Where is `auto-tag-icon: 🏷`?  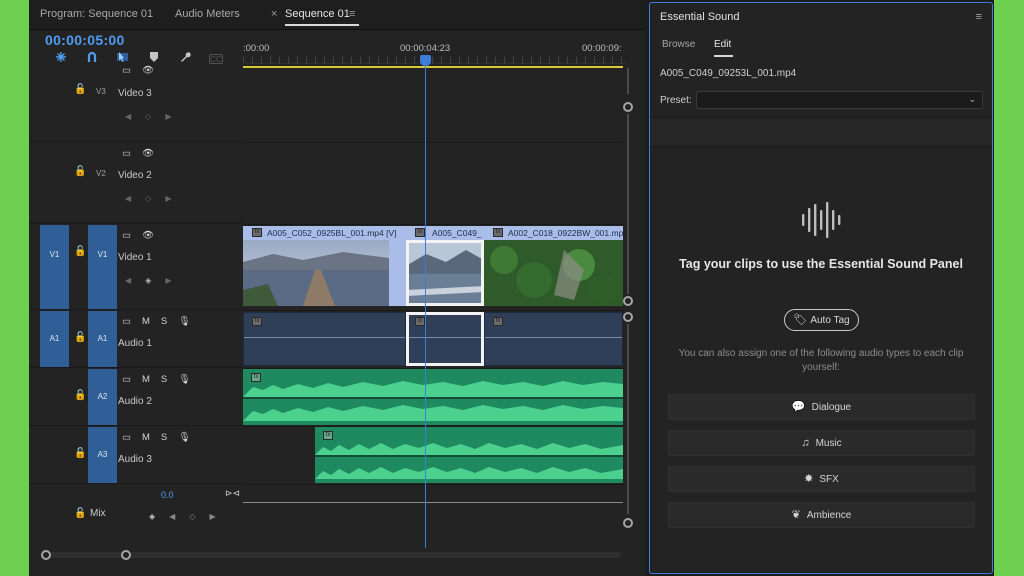 auto-tag-icon: 🏷 is located at coordinates (800, 320).